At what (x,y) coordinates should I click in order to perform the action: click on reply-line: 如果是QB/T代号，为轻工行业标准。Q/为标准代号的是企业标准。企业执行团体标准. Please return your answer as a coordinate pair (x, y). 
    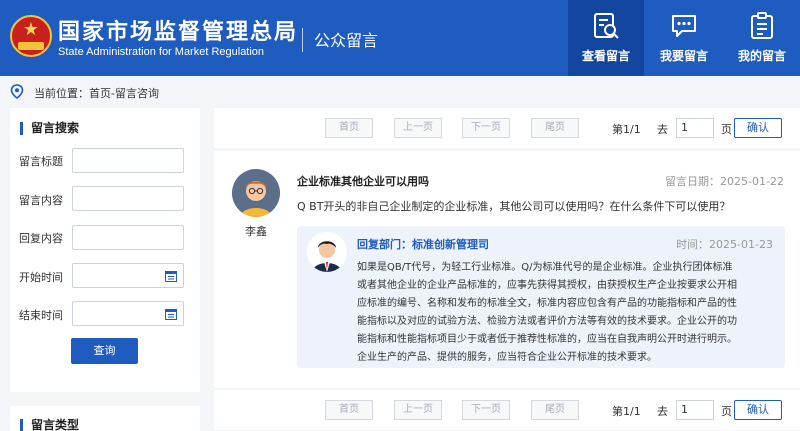
    Looking at the image, I should click on (545, 267).